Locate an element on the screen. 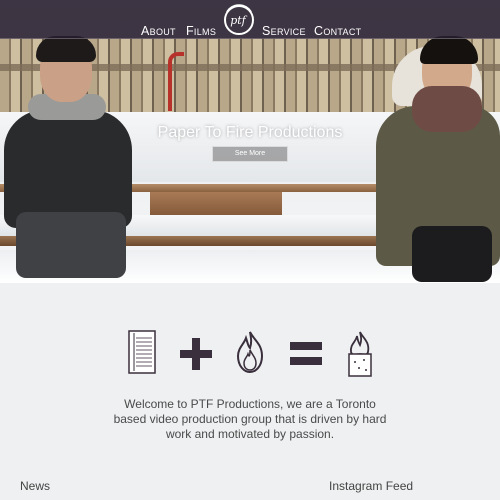  nav-films-link: Films is located at coordinates (201, 31).